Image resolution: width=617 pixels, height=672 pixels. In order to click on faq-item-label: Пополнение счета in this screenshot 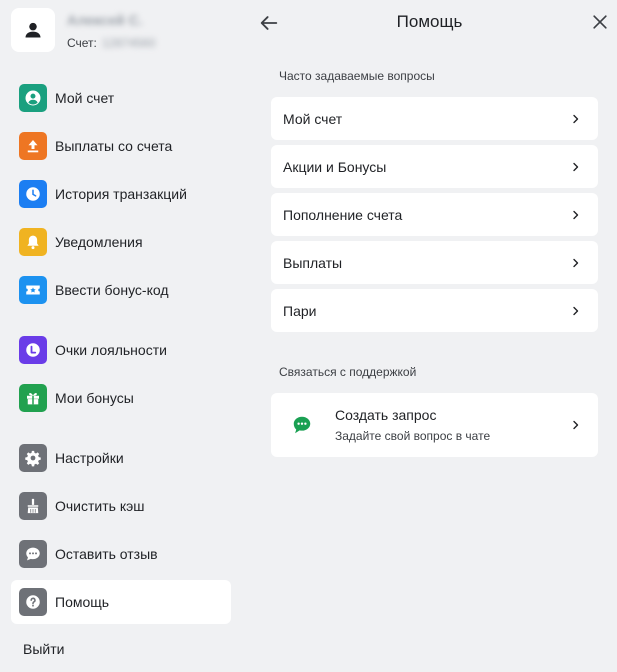, I will do `click(343, 214)`.